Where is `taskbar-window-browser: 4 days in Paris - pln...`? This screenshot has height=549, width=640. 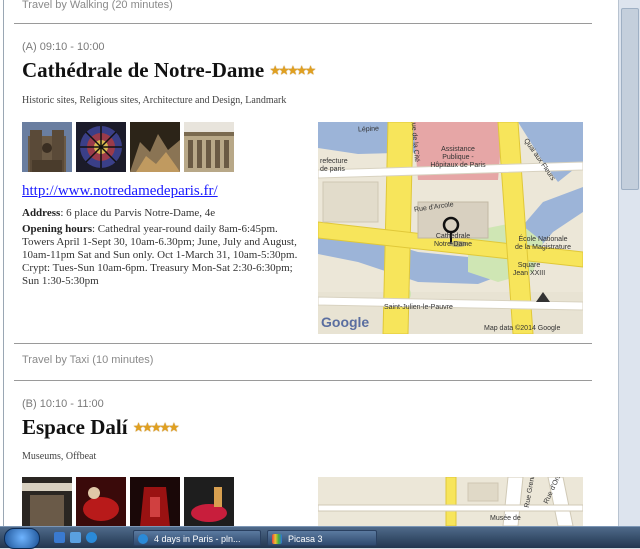
taskbar-window-browser: 4 days in Paris - pln... is located at coordinates (197, 538).